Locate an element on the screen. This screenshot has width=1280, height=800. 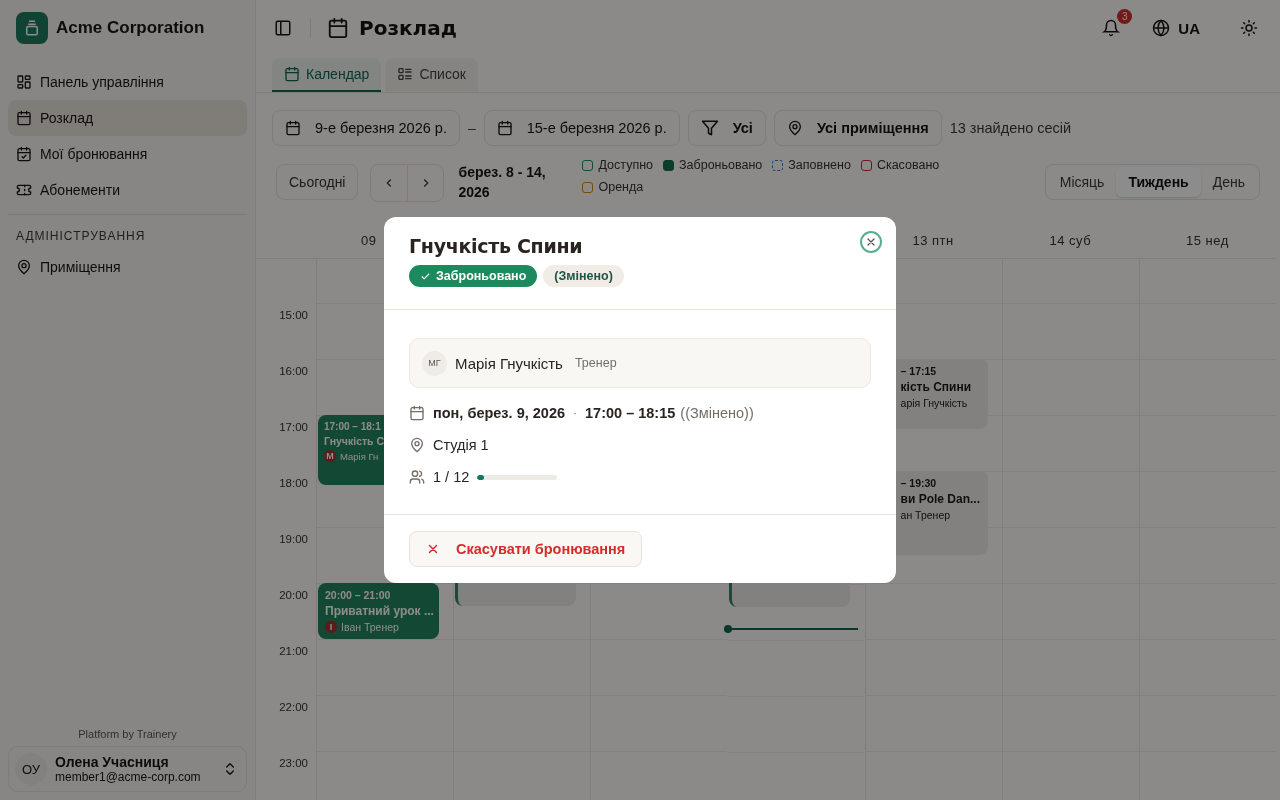
date-to-field: 15-е березня 2026 р. is located at coordinates (581, 128).